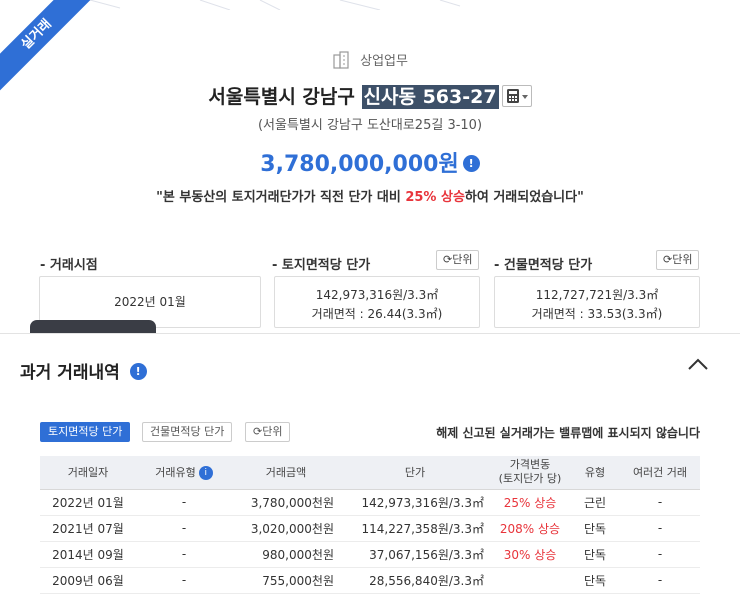  I want to click on land-trade-area: 거래면적 : 26.44(3.3㎡), so click(377, 314).